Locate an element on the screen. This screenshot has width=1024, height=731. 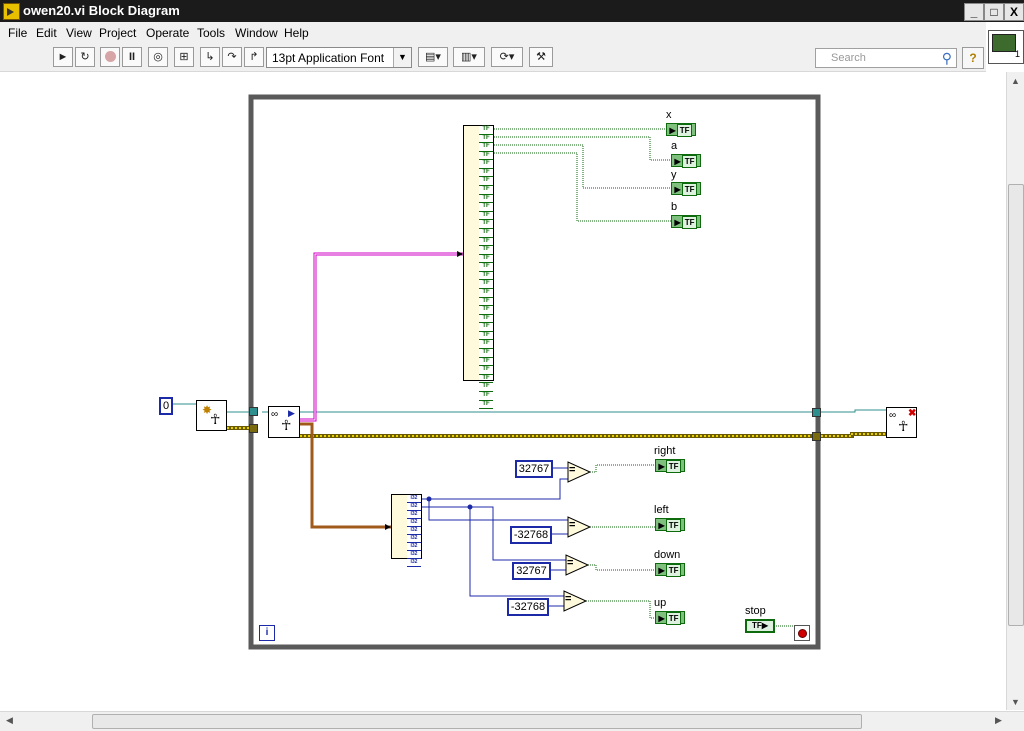
indicator-y: ▶ TF is located at coordinates (686, 189).